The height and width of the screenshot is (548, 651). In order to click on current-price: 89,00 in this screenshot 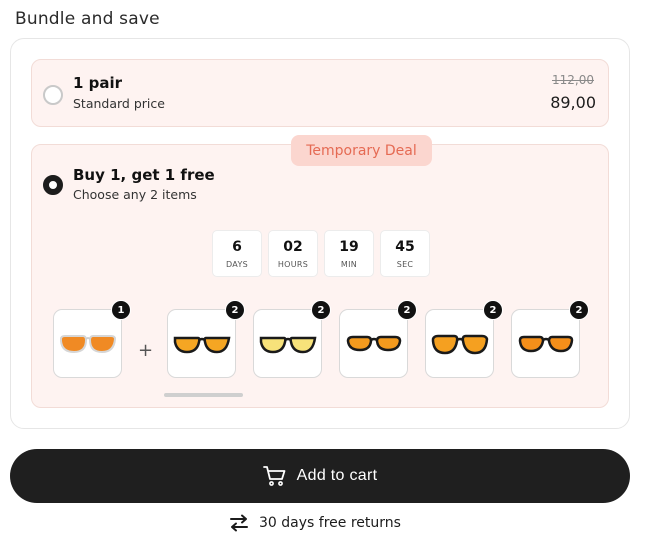, I will do `click(573, 102)`.